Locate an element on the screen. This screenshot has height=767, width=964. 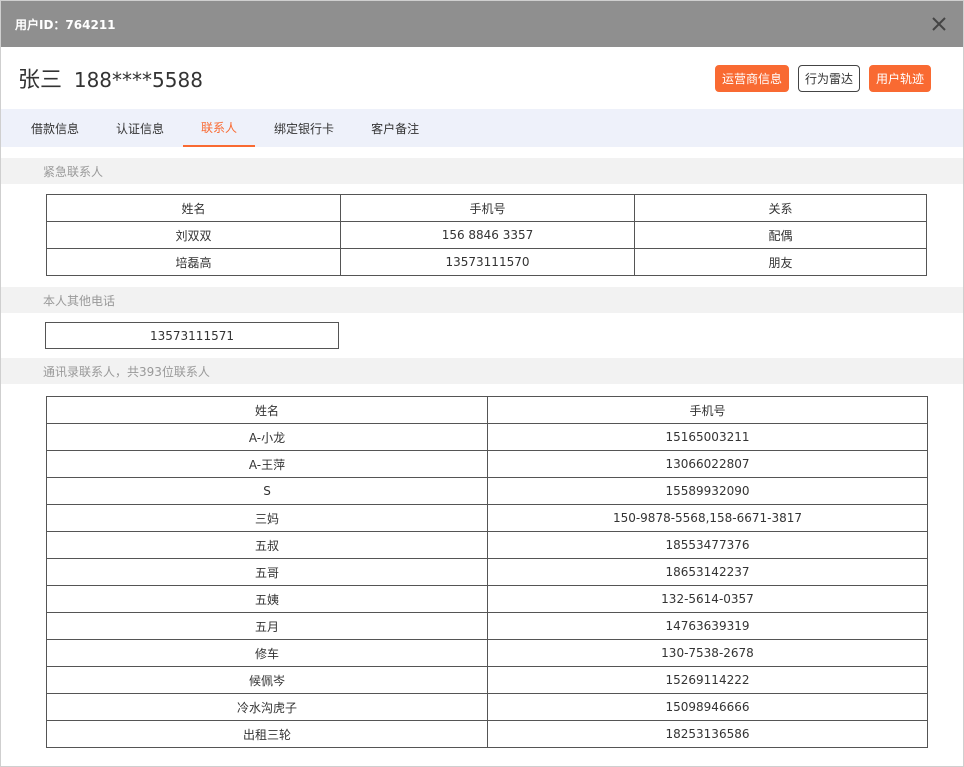
contact-phone: 156 8846 3357 is located at coordinates (487, 235).